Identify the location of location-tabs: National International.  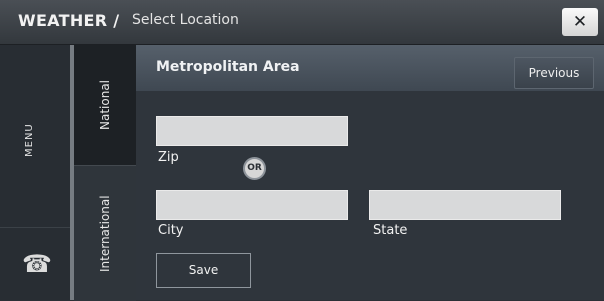
(105, 173).